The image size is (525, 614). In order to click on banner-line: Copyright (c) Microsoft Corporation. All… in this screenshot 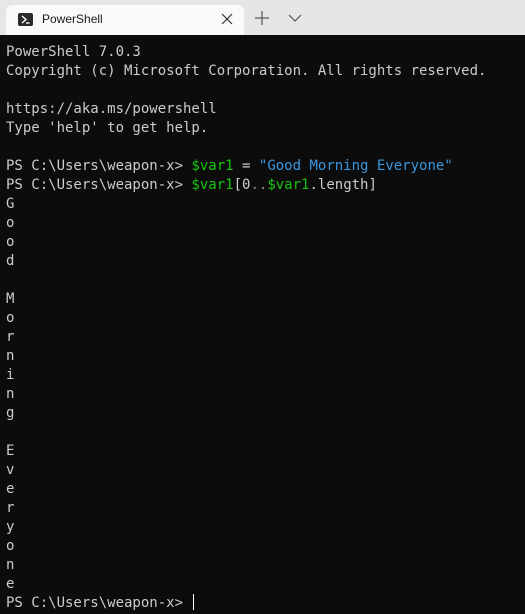, I will do `click(246, 71)`.